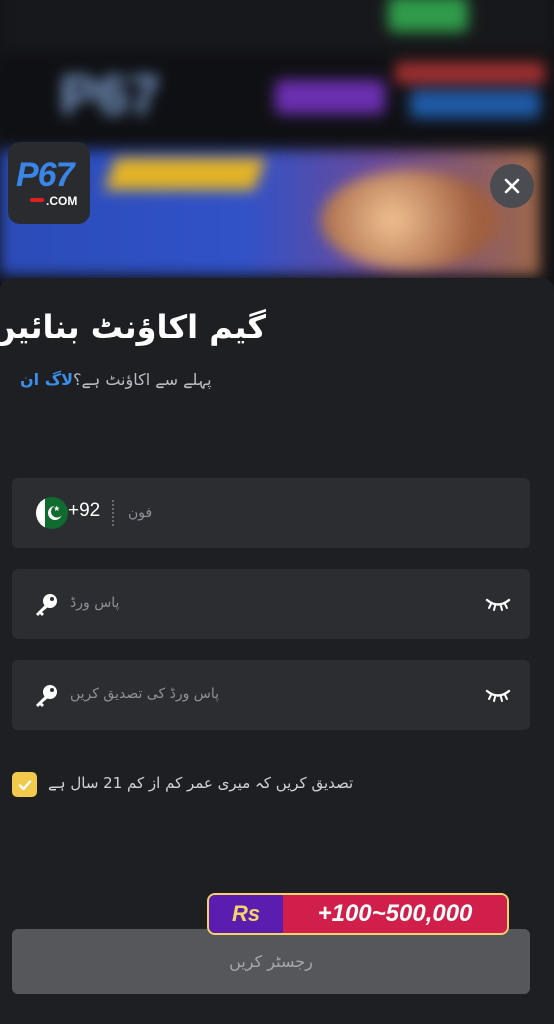 Image resolution: width=554 pixels, height=1024 pixels. What do you see at coordinates (46, 379) in the screenshot?
I see `login-link: لاگ ان` at bounding box center [46, 379].